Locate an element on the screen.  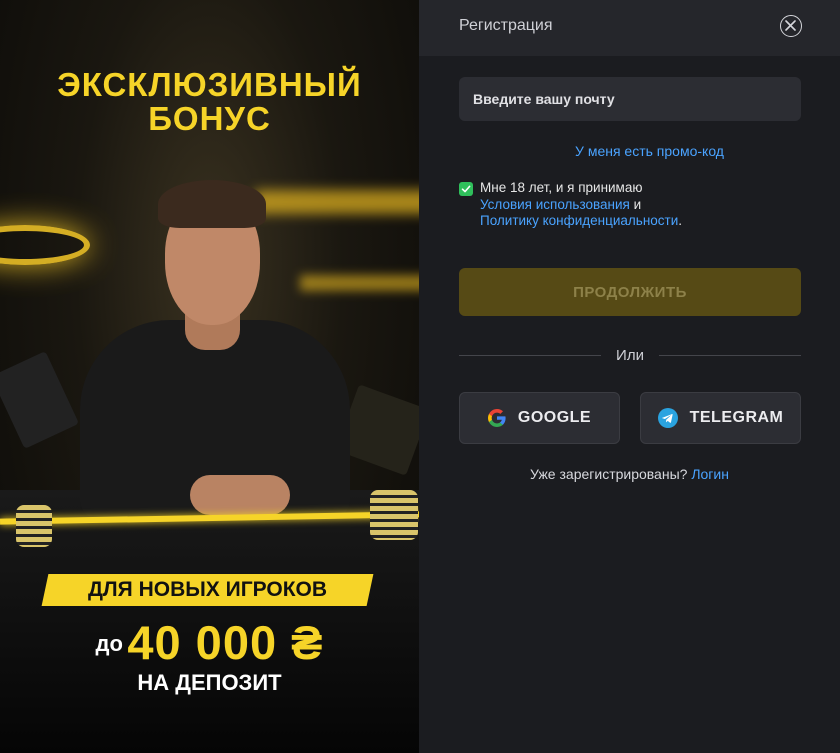
agree-text: Мне 18 лет, и я принимаю is located at coordinates (561, 187).